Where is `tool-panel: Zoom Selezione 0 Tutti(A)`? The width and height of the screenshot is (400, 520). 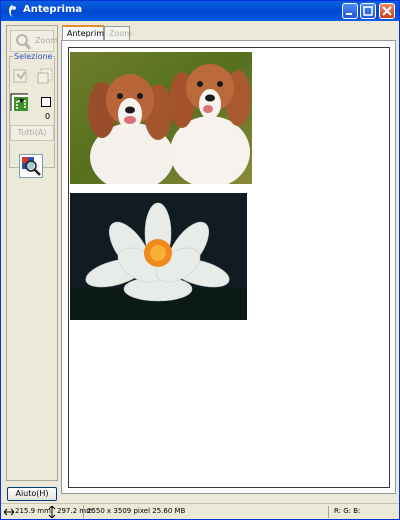 tool-panel: Zoom Selezione 0 Tutti(A) is located at coordinates (32, 253).